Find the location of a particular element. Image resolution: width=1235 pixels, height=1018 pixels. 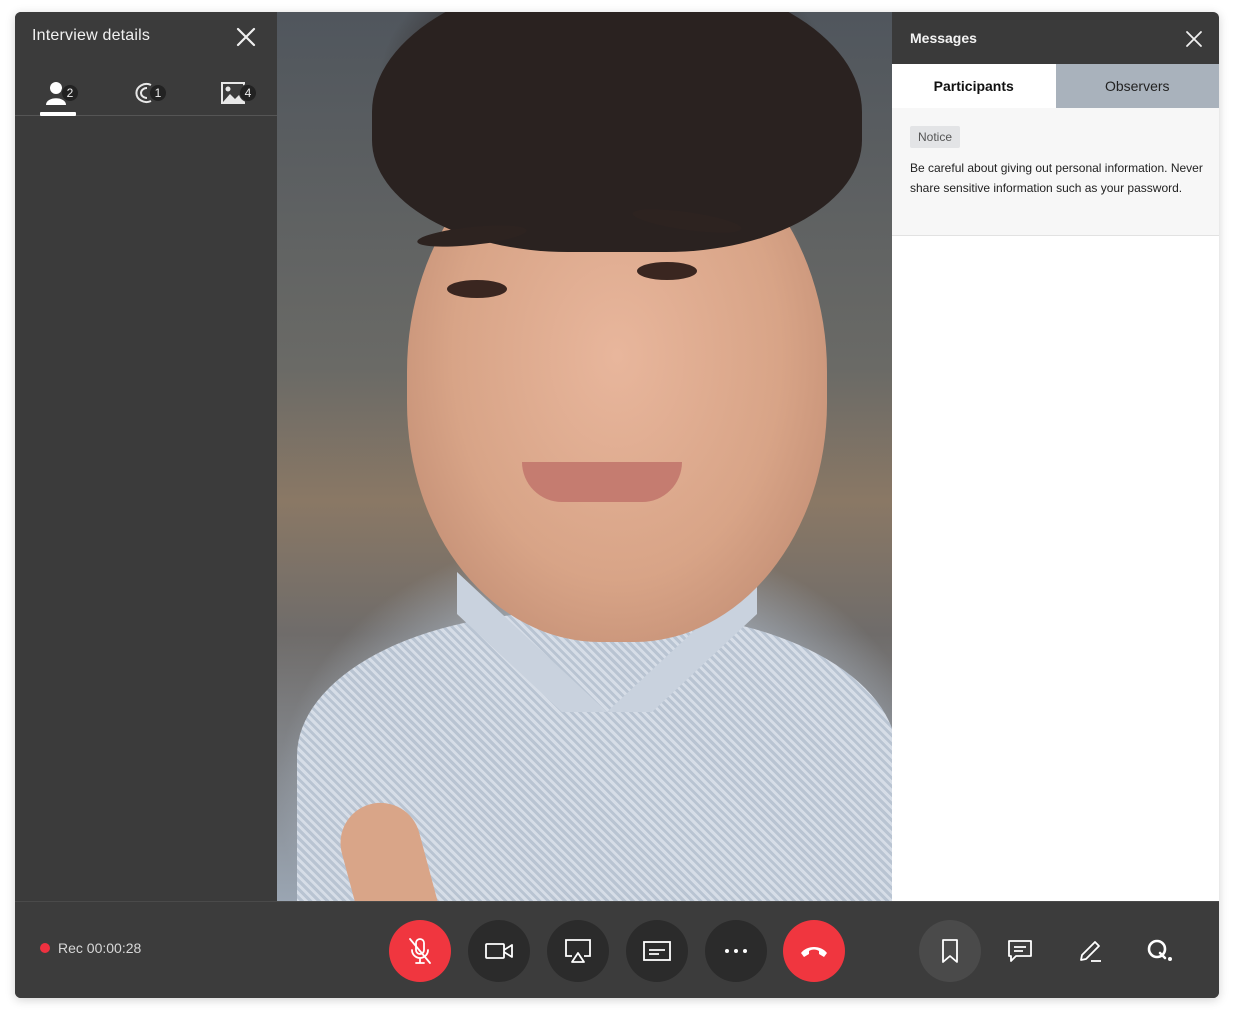

chat-button is located at coordinates (1020, 951).